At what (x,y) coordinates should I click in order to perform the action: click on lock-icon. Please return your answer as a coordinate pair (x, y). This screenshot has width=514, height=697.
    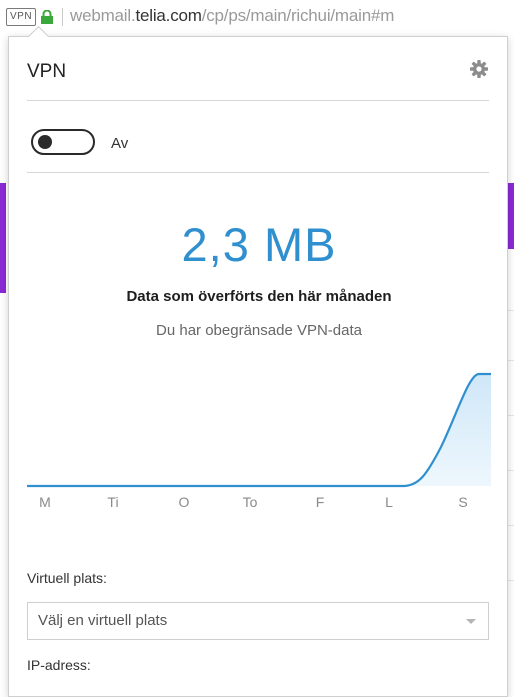
    Looking at the image, I should click on (47, 17).